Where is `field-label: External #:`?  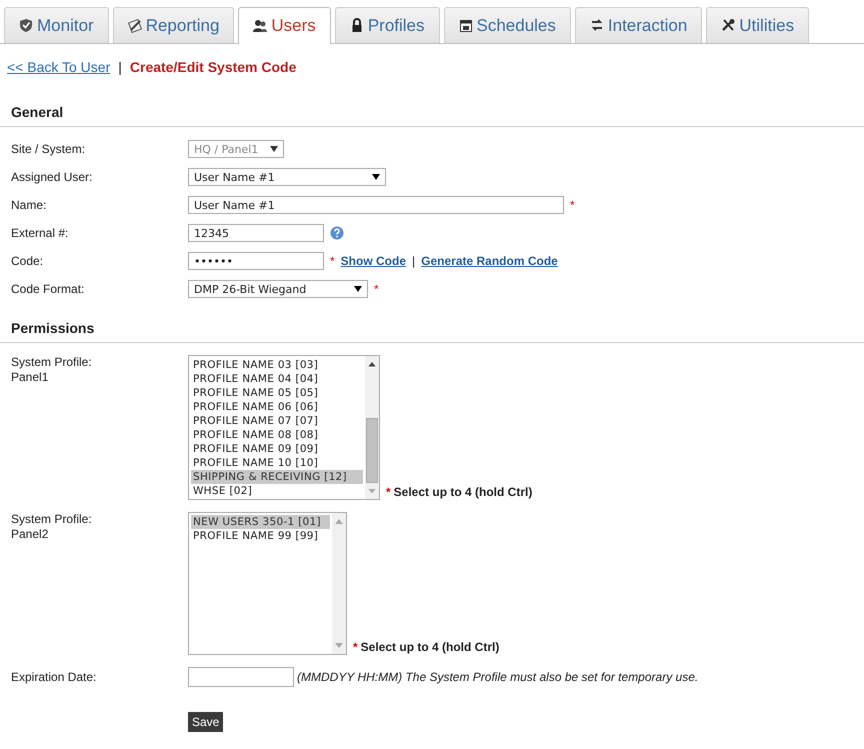 field-label: External #: is located at coordinates (40, 233).